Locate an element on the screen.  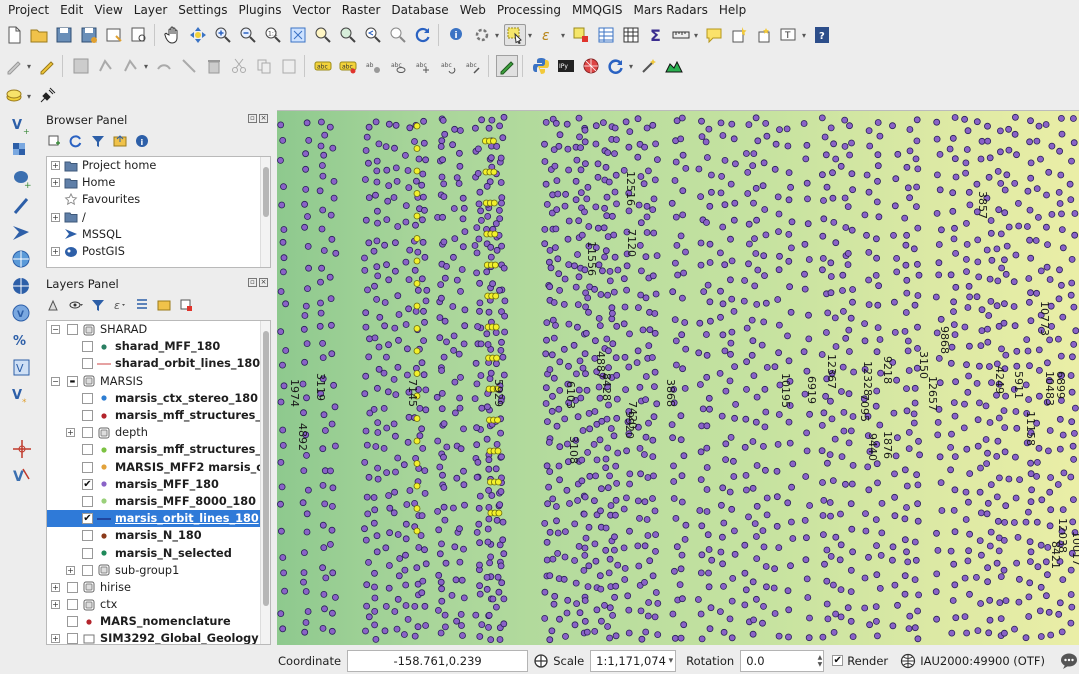
show-bookmarks-icon is located at coordinates (764, 35).